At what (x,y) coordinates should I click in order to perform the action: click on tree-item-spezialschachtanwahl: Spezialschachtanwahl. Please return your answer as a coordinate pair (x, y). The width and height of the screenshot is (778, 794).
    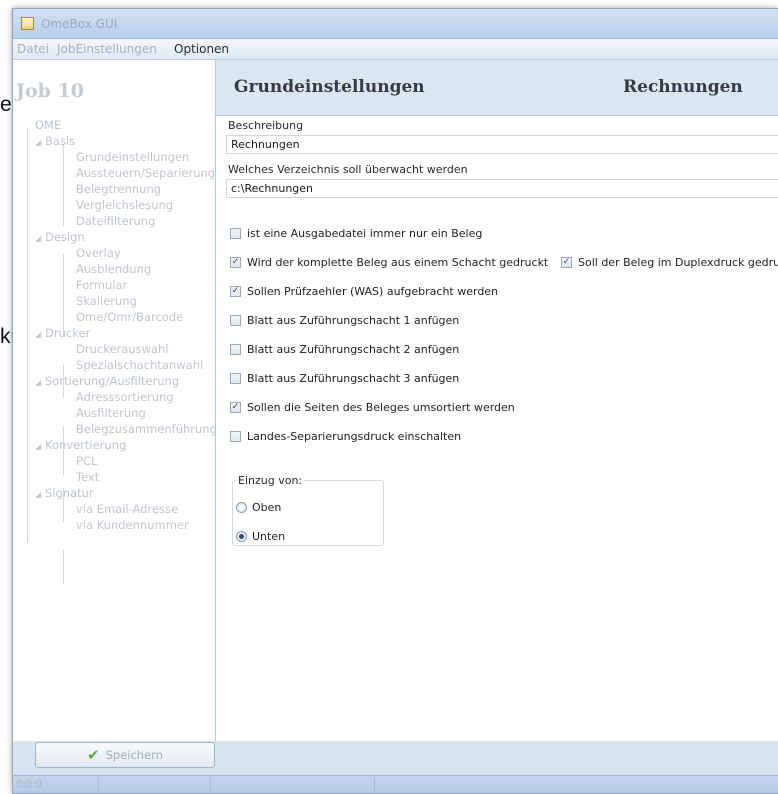
    Looking at the image, I should click on (139, 365).